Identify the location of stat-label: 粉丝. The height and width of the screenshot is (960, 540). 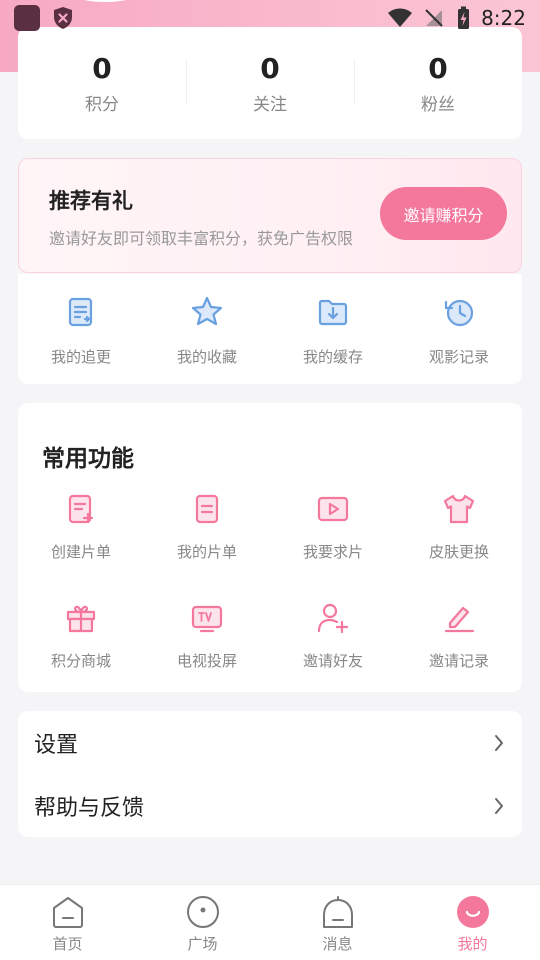
(438, 104).